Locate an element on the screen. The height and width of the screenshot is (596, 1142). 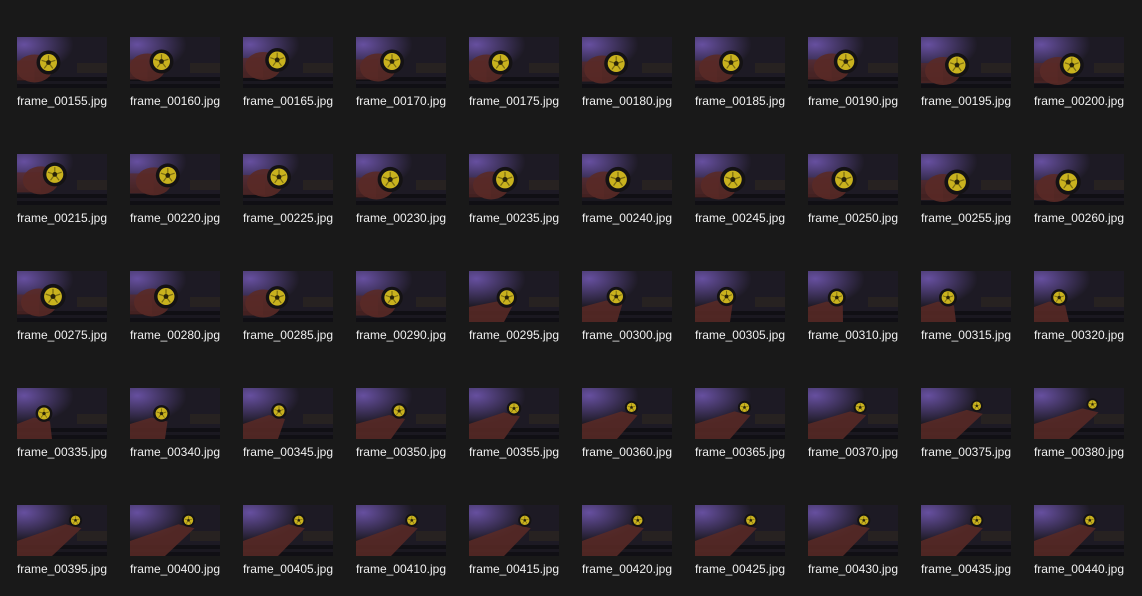
file-item: frame_00260.jpg is located at coordinates (1087, 204).